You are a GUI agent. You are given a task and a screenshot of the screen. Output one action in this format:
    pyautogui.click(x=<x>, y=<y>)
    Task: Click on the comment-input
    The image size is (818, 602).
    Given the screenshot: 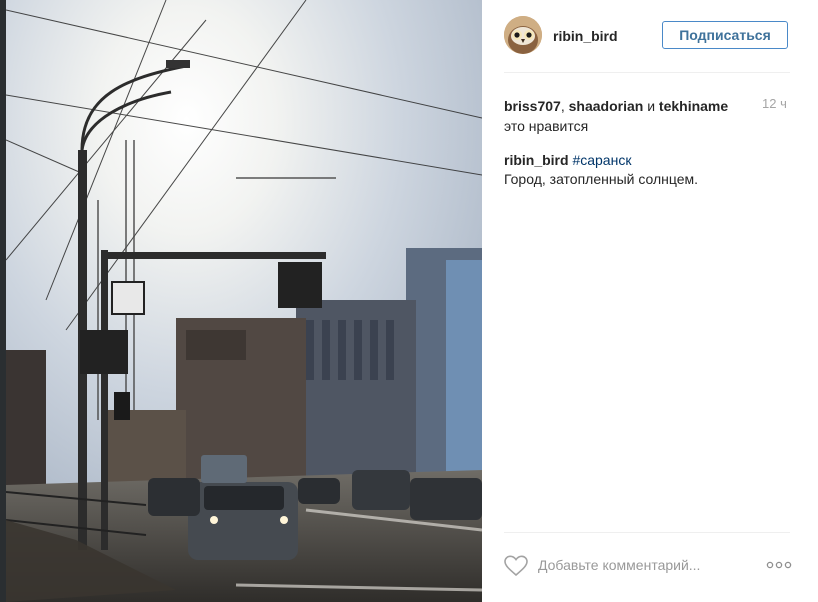 What is the action you would take?
    pyautogui.click(x=638, y=565)
    